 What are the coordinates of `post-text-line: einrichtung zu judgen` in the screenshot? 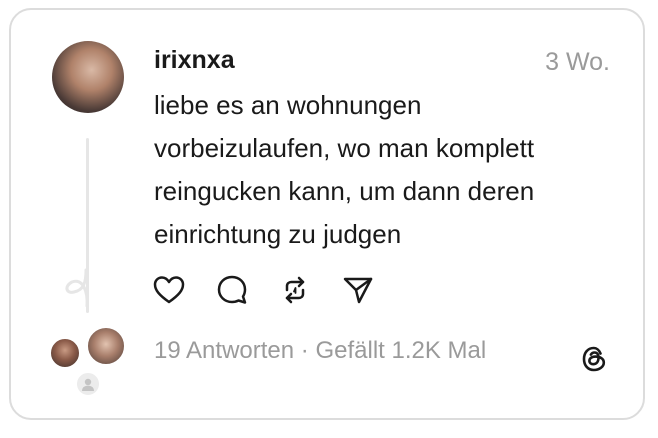 It's located at (278, 234).